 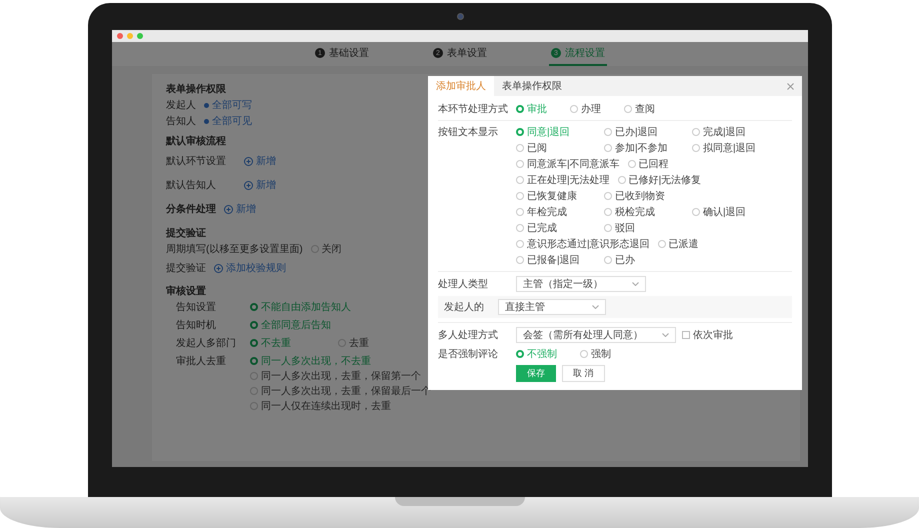 What do you see at coordinates (644, 212) in the screenshot?
I see `radio-option: 税检完成` at bounding box center [644, 212].